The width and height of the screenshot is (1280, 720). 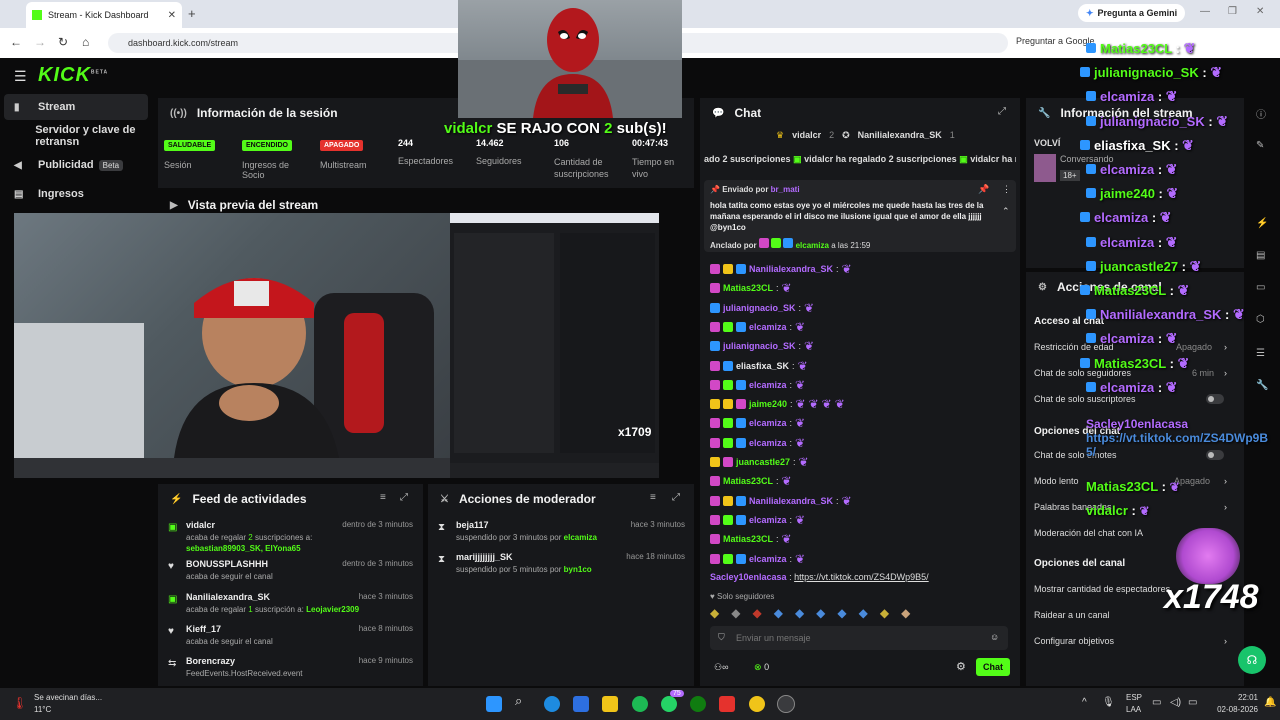 What do you see at coordinates (172, 15) in the screenshot?
I see `close-tab-icon: ✕` at bounding box center [172, 15].